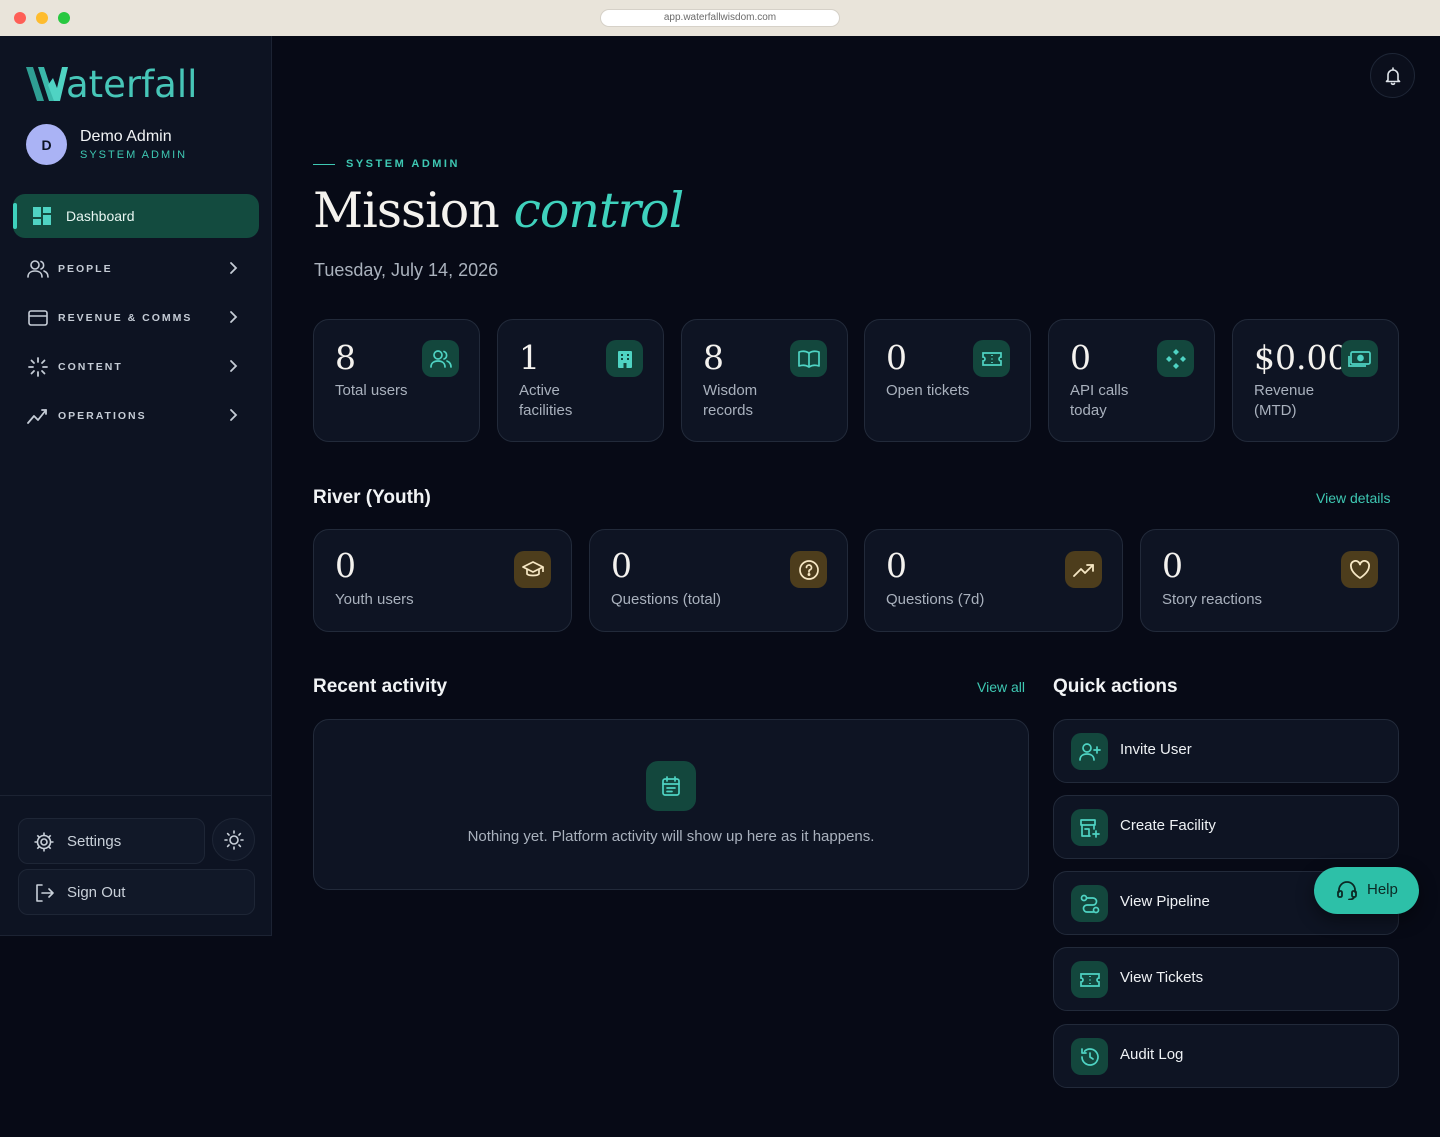 This screenshot has height=1137, width=1440. Describe the element at coordinates (947, 380) in the screenshot. I see `stat-card-open-tickets: 0 Open tickets` at that location.